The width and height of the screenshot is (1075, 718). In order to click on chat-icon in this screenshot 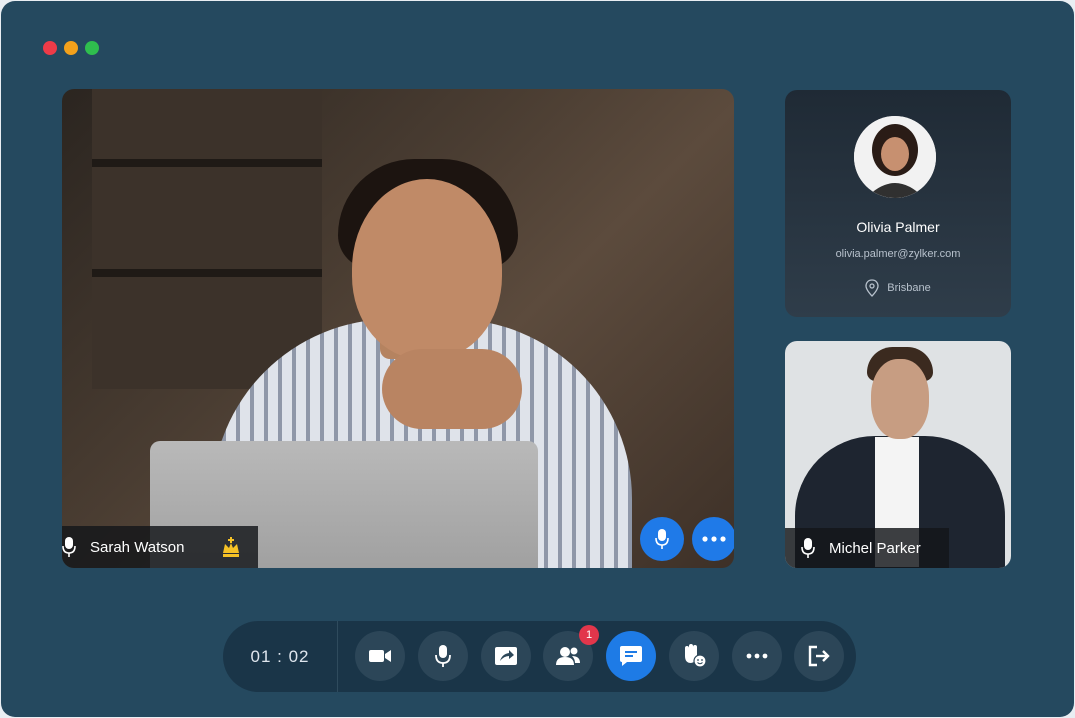, I will do `click(631, 656)`.